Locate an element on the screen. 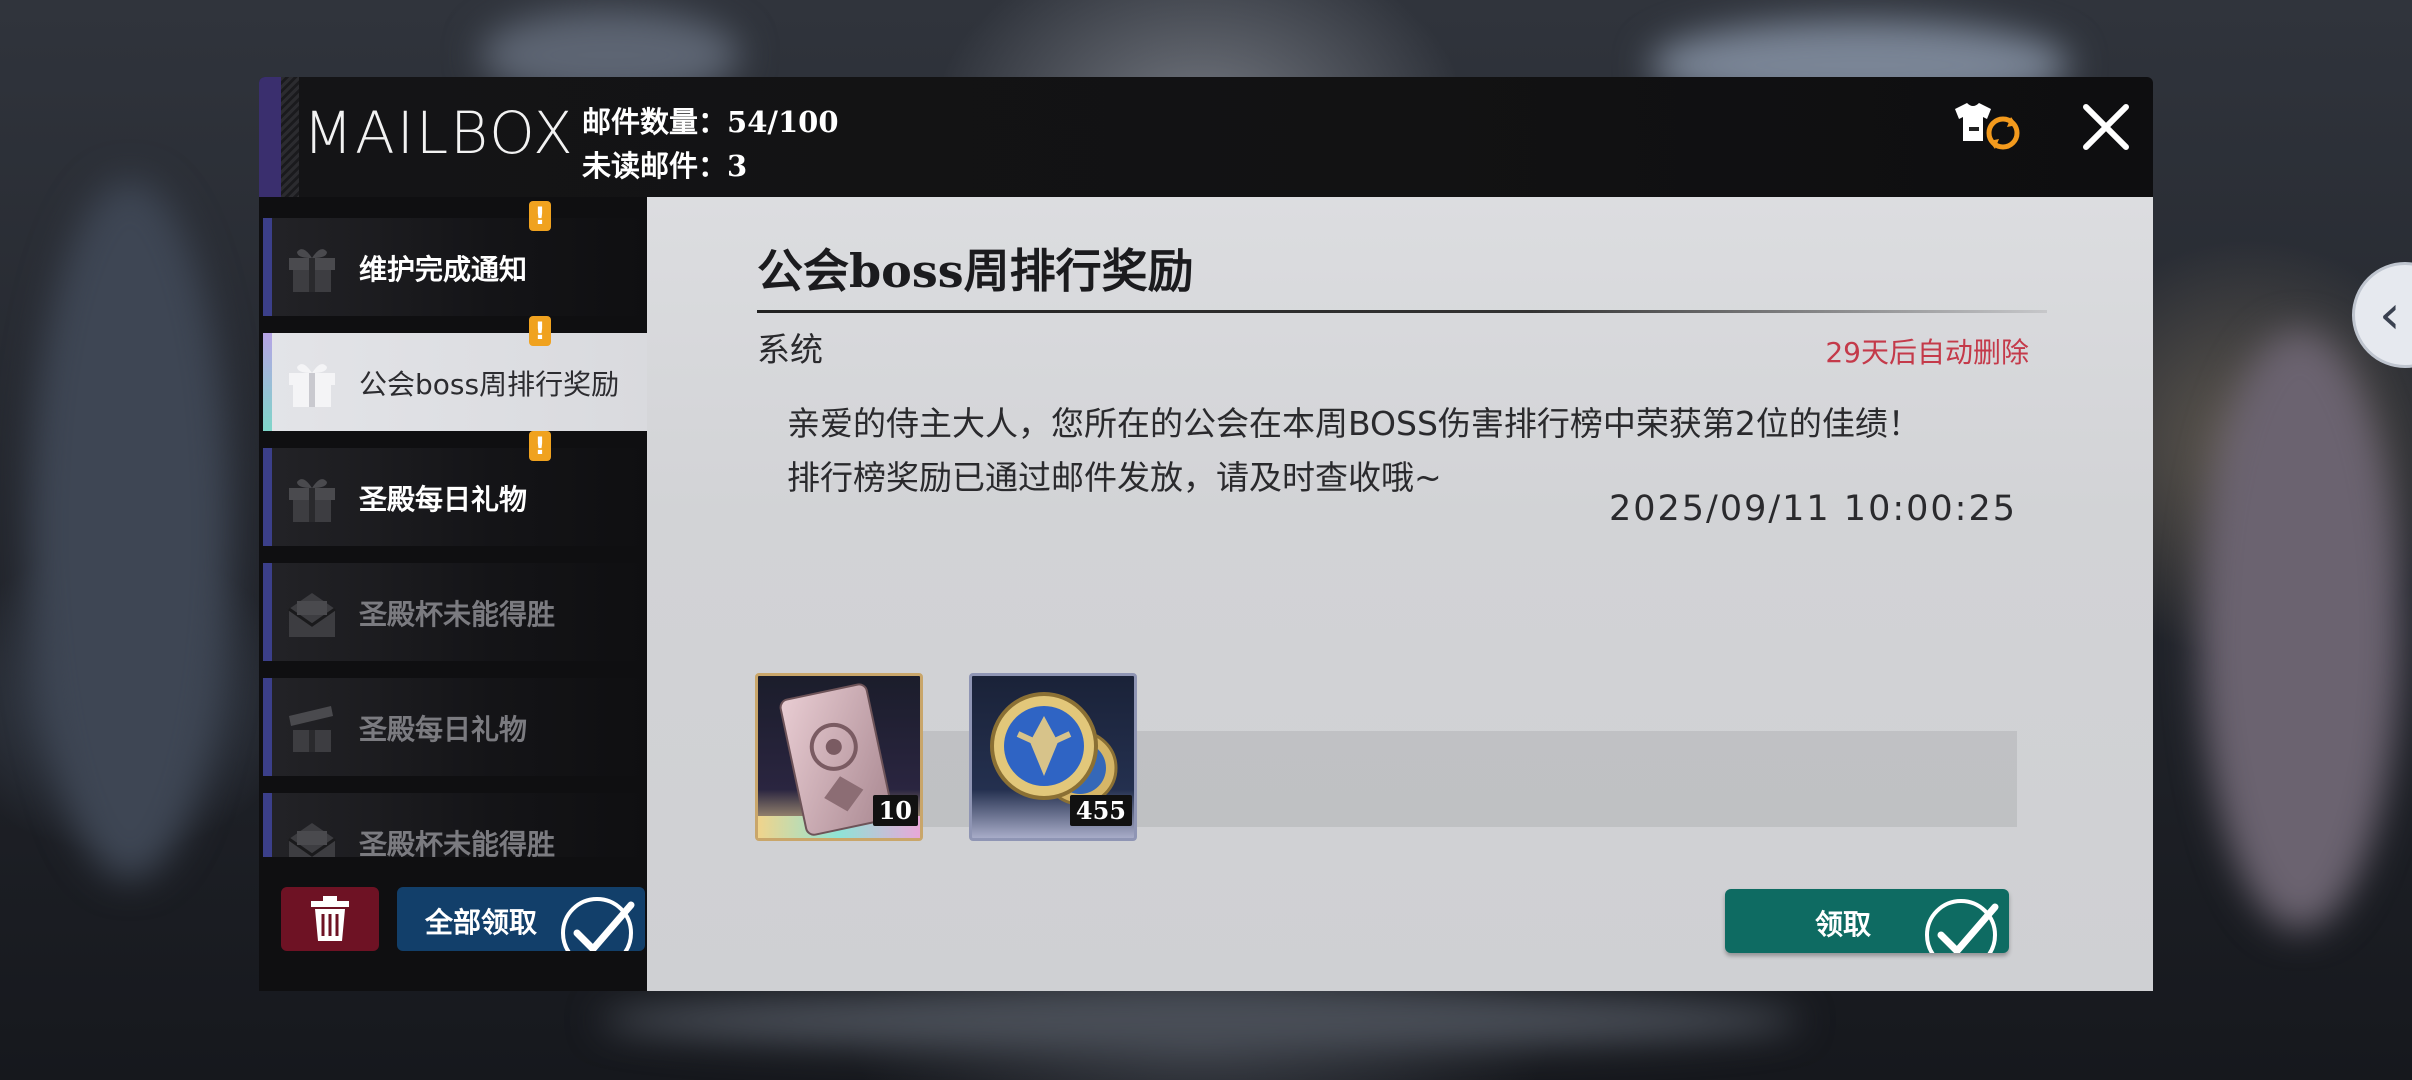 The width and height of the screenshot is (2412, 1080). close-icon is located at coordinates (2106, 127).